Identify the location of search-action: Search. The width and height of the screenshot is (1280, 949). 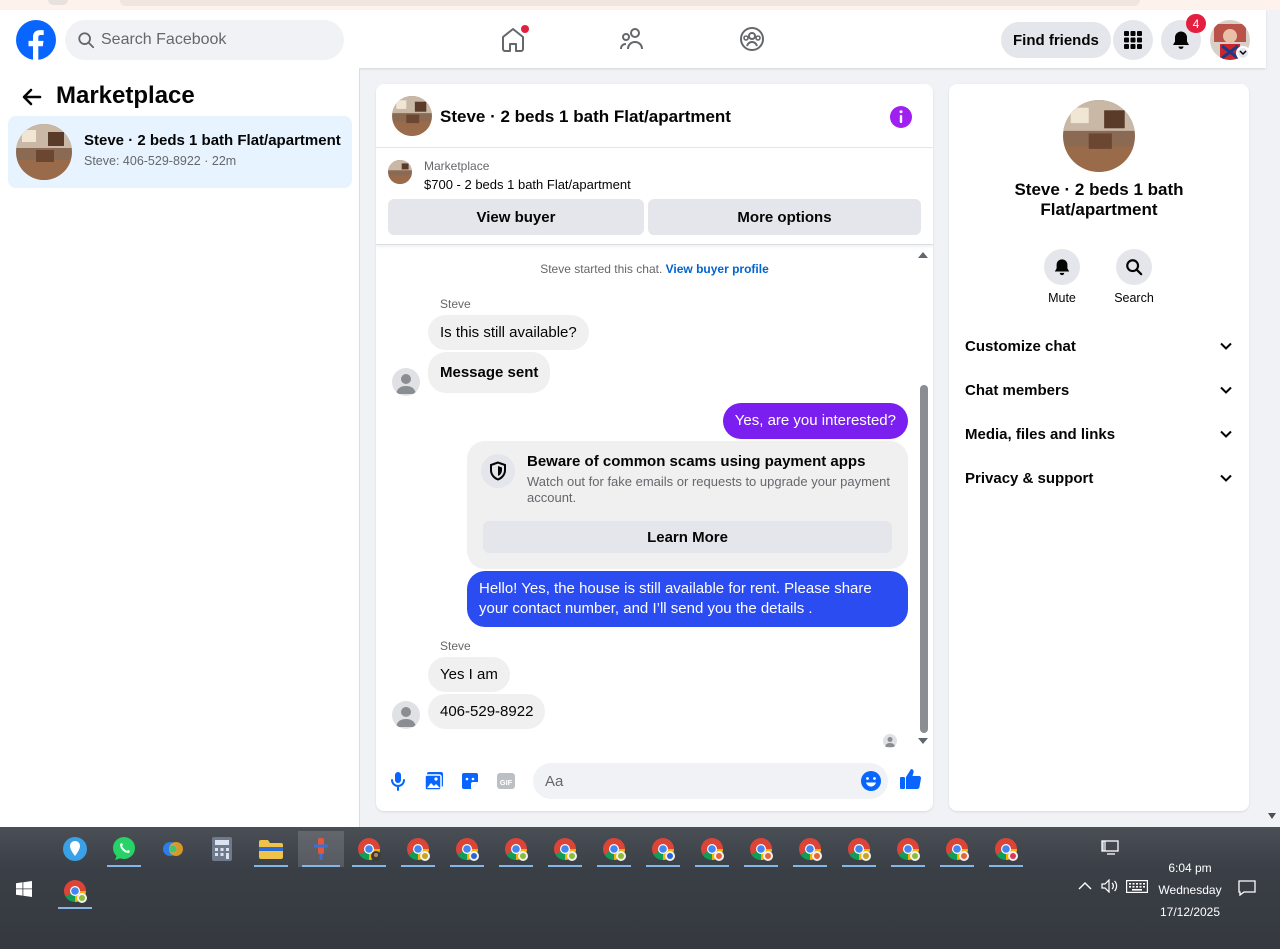
(1134, 277).